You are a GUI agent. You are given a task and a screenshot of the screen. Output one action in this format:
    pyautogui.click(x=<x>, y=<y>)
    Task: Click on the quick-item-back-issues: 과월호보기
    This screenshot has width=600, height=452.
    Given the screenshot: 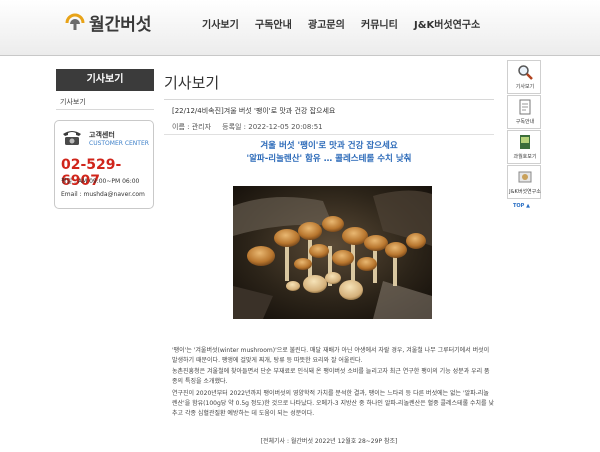 What is the action you would take?
    pyautogui.click(x=524, y=147)
    